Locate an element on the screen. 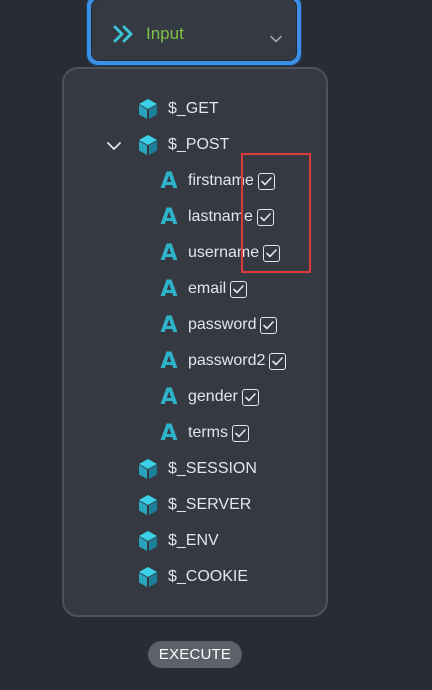  tree-variable-env: $_ENV is located at coordinates (177, 541).